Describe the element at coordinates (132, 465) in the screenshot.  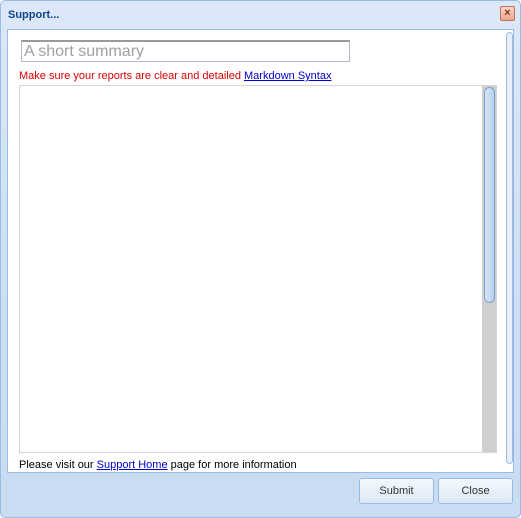
I see `support-home-link: Support Home` at that location.